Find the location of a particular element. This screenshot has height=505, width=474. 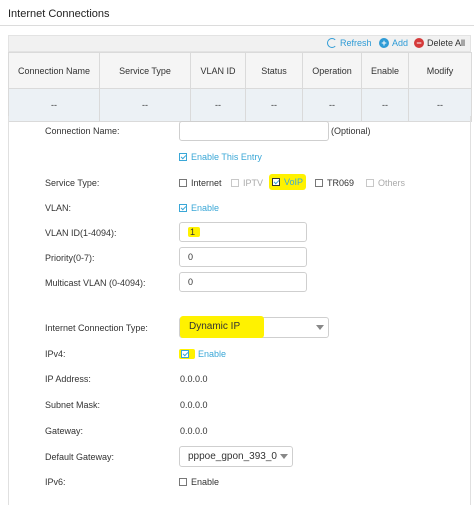

service-type-label: Service Type: is located at coordinates (72, 183).